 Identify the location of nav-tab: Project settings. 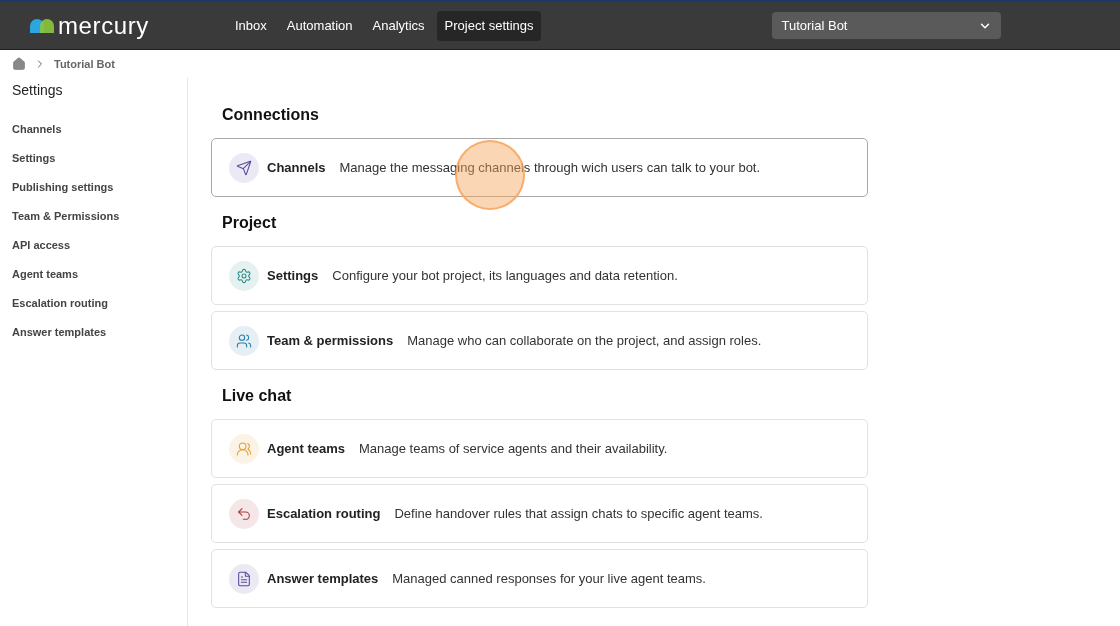
(489, 25).